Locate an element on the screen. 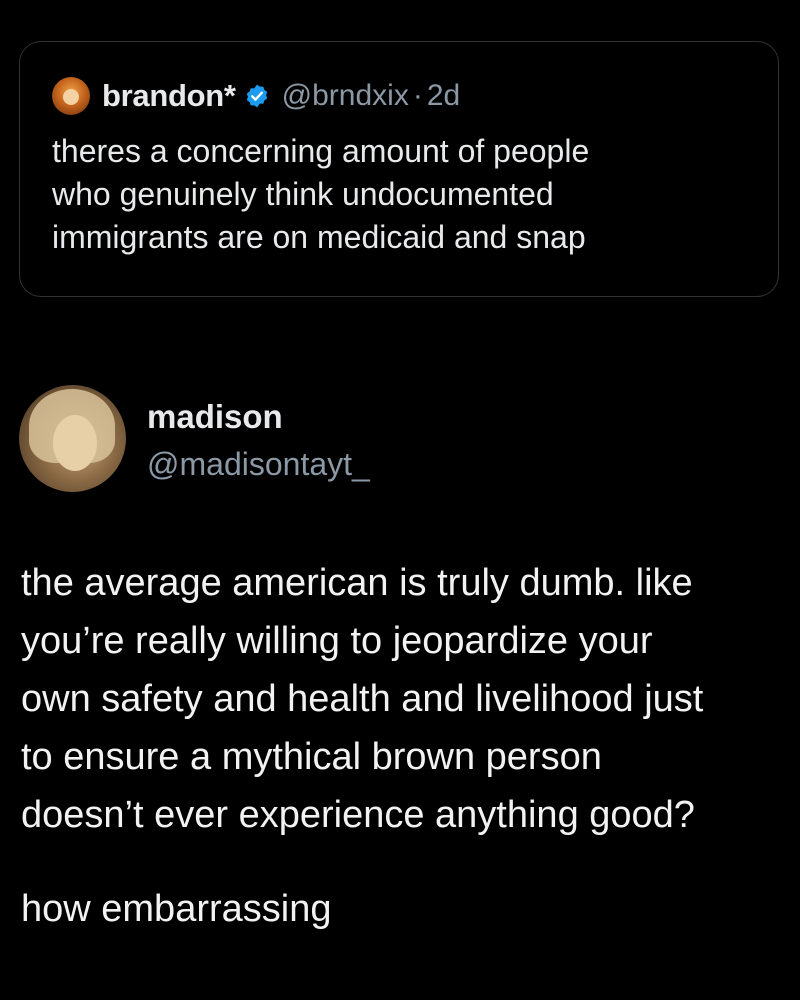 This screenshot has width=800, height=1000. quoted-post-header: brandon* @brndxix · 2d is located at coordinates (256, 96).